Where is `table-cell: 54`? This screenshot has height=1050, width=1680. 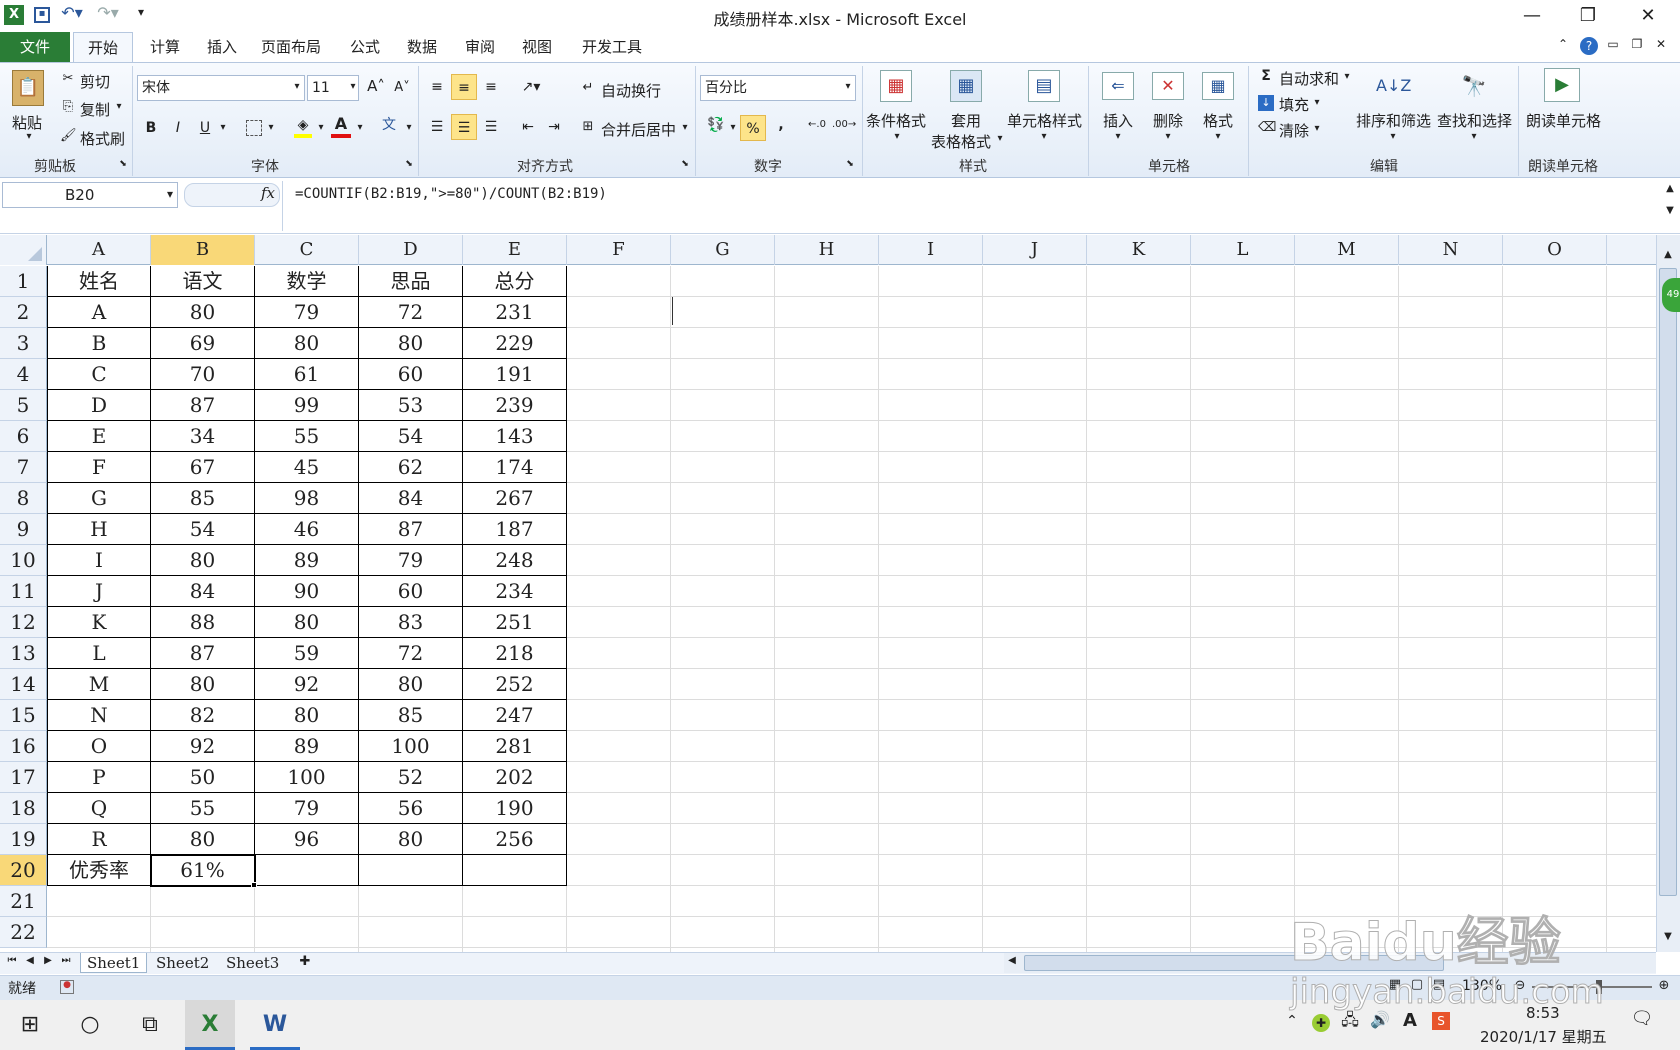
table-cell: 54 is located at coordinates (203, 529).